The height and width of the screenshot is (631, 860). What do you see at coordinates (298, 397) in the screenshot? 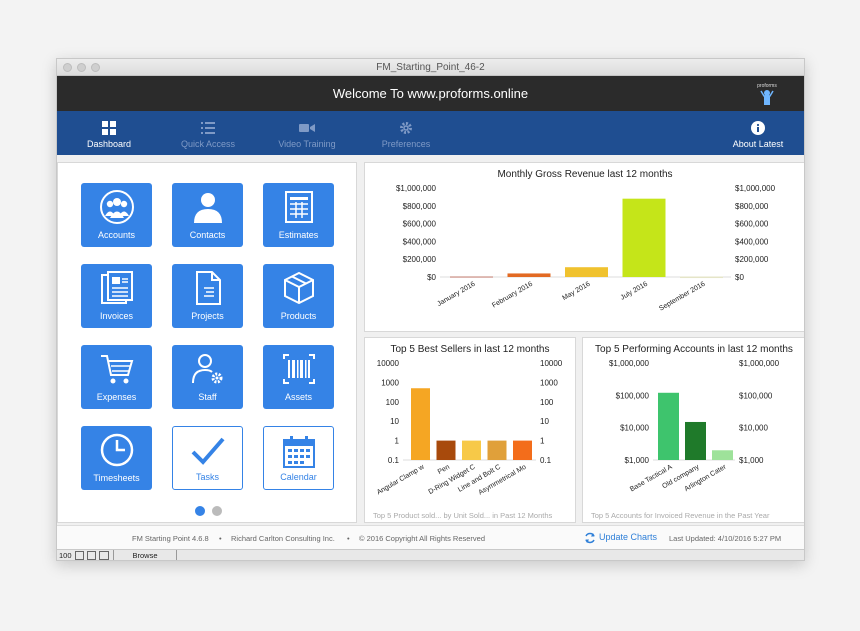
I see `tile-label: Assets` at bounding box center [298, 397].